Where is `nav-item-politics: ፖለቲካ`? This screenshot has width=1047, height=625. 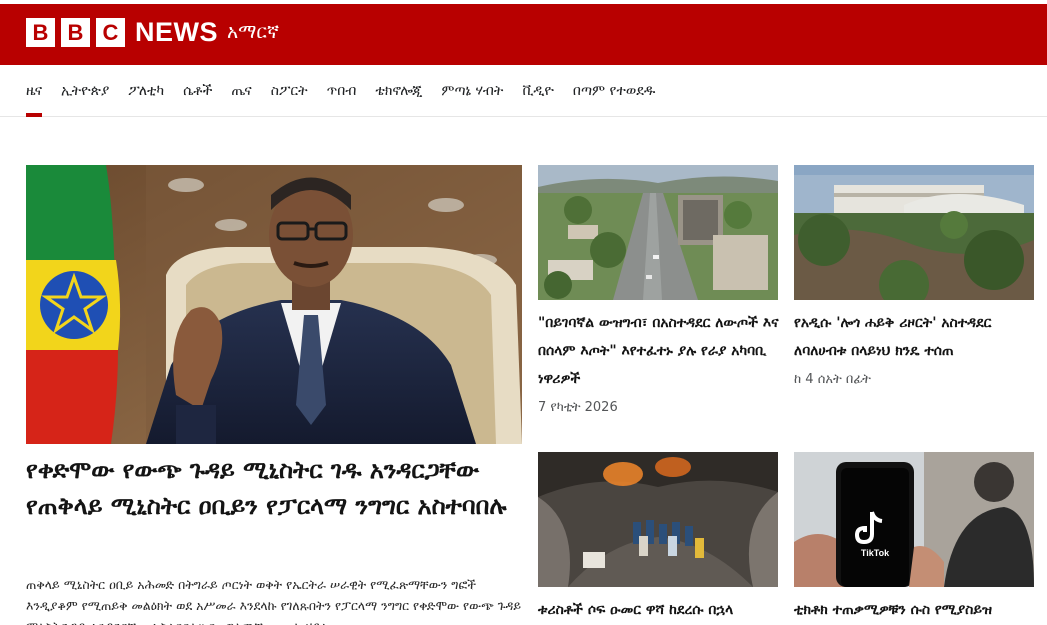 nav-item-politics: ፖለቲካ is located at coordinates (146, 91).